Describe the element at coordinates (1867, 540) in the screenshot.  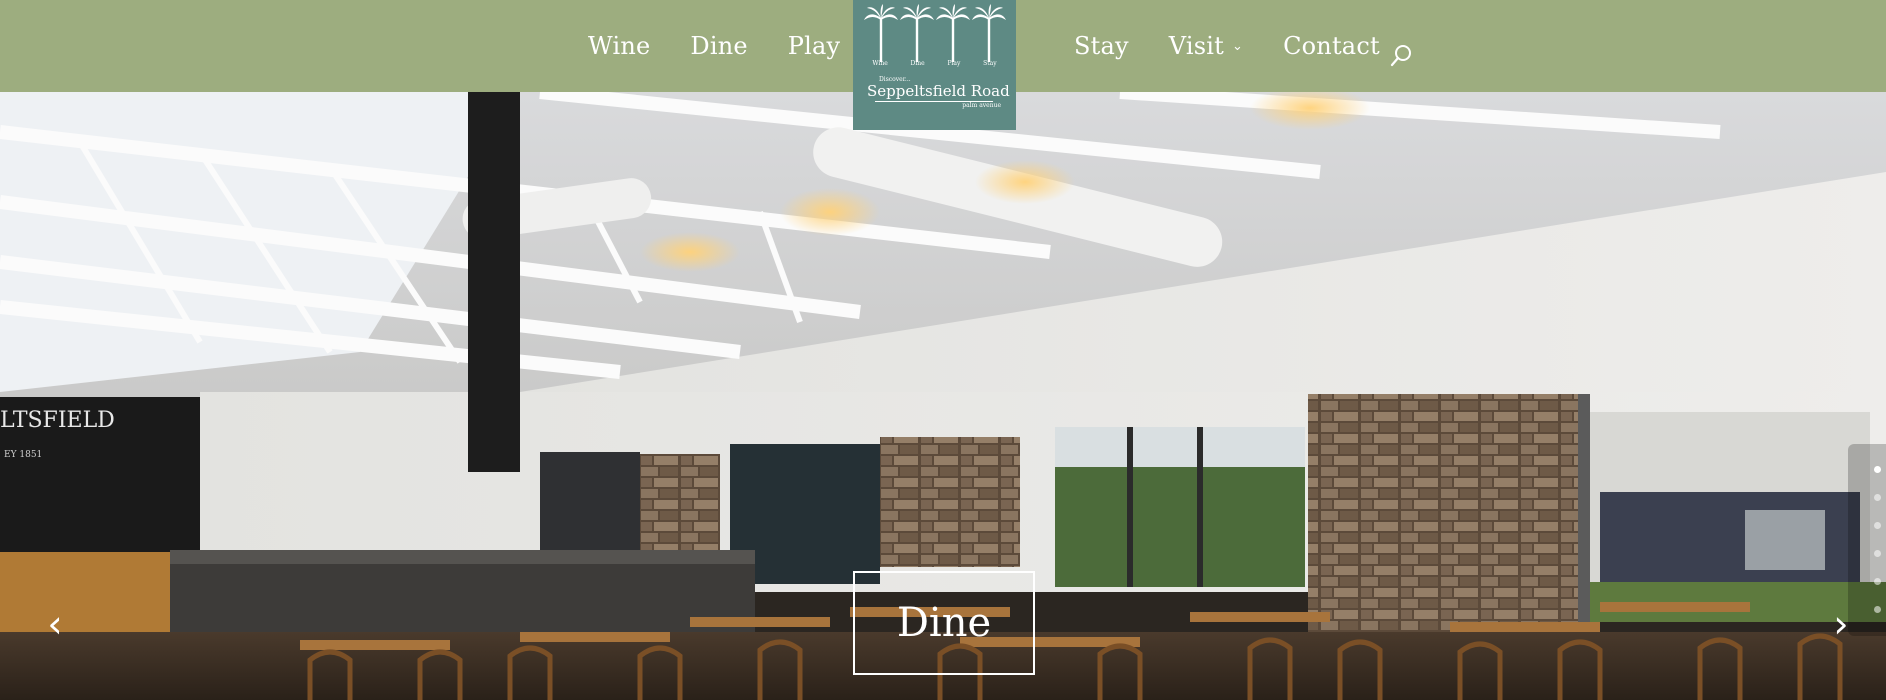
I see `slide-pagination` at that location.